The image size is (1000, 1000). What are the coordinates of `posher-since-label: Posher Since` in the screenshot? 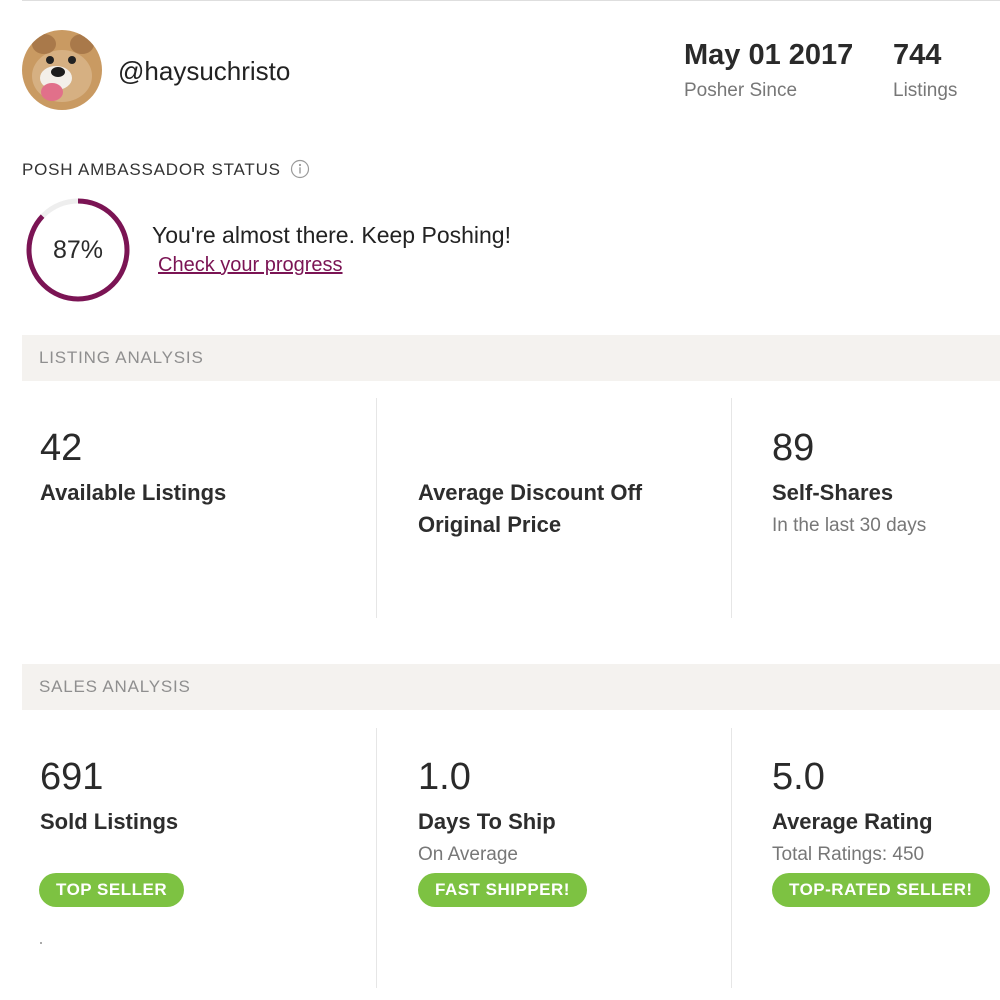 It's located at (741, 90).